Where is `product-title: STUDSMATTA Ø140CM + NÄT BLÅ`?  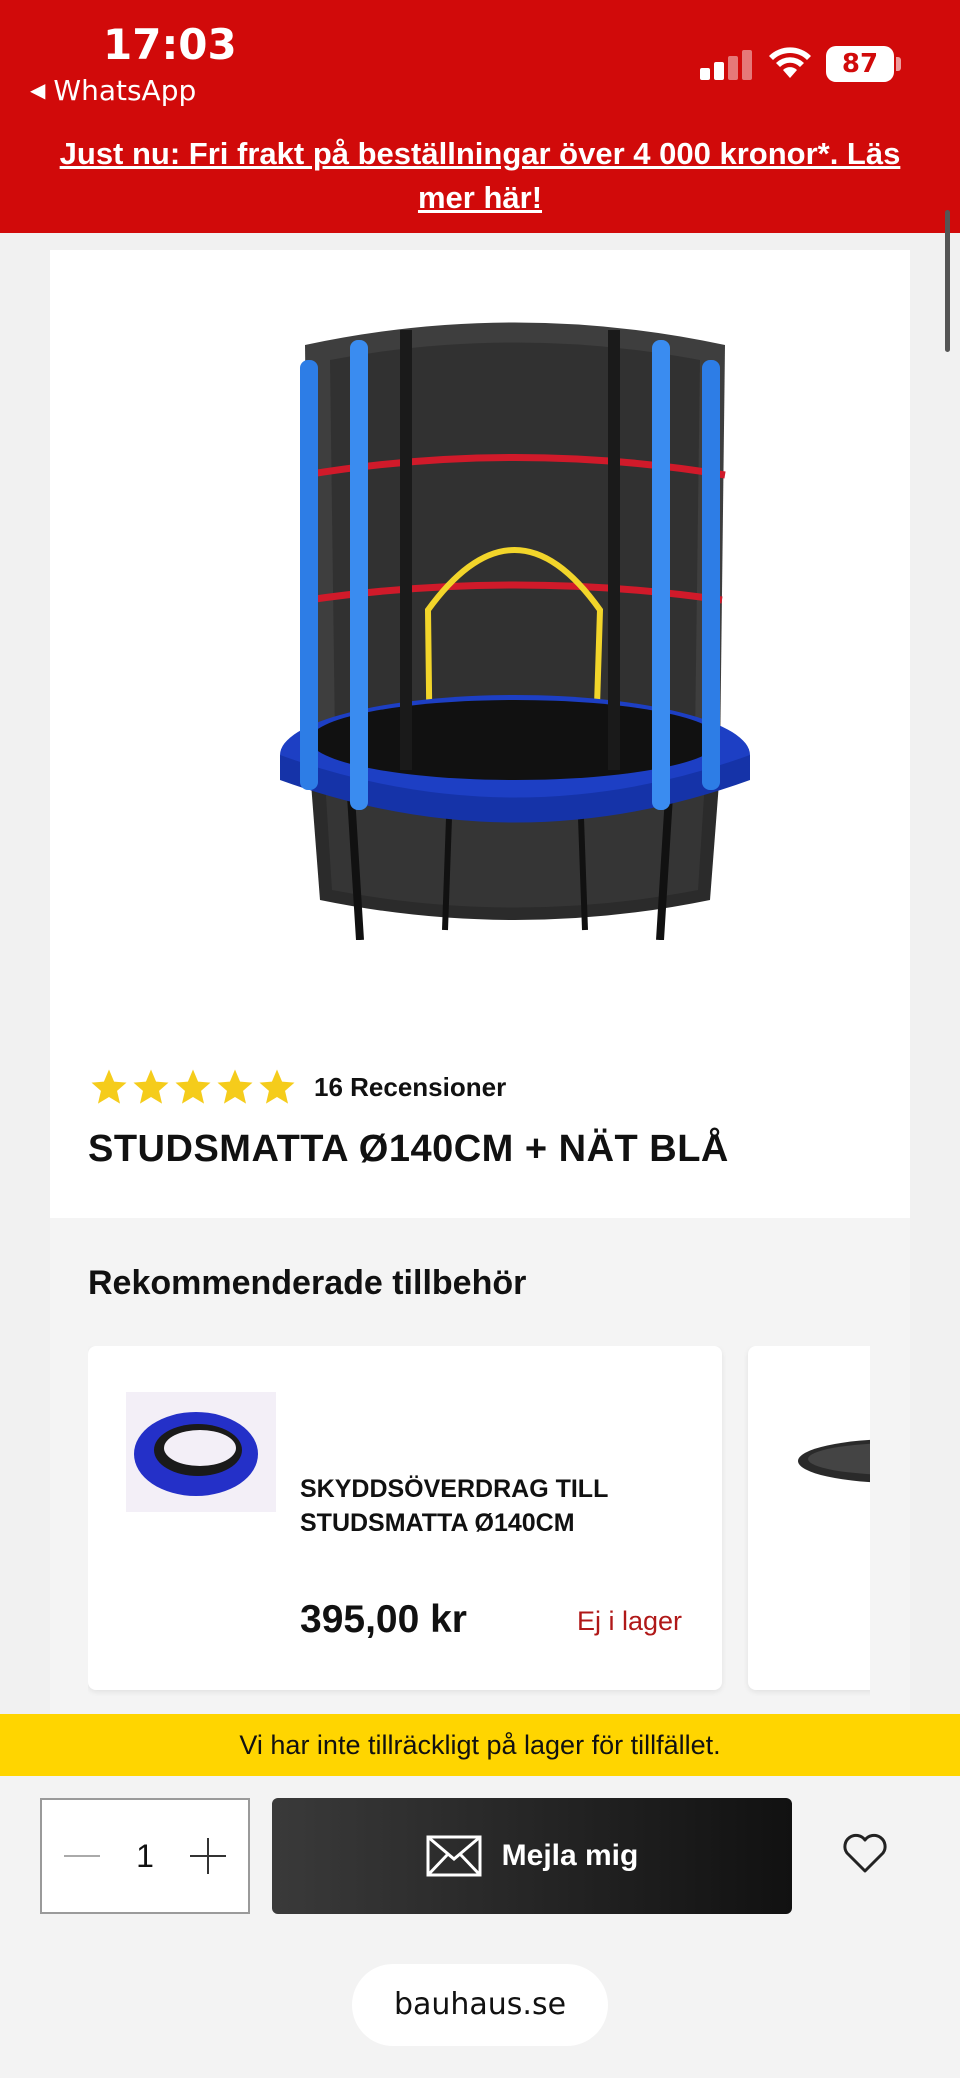 product-title: STUDSMATTA Ø140CM + NÄT BLÅ is located at coordinates (408, 1149).